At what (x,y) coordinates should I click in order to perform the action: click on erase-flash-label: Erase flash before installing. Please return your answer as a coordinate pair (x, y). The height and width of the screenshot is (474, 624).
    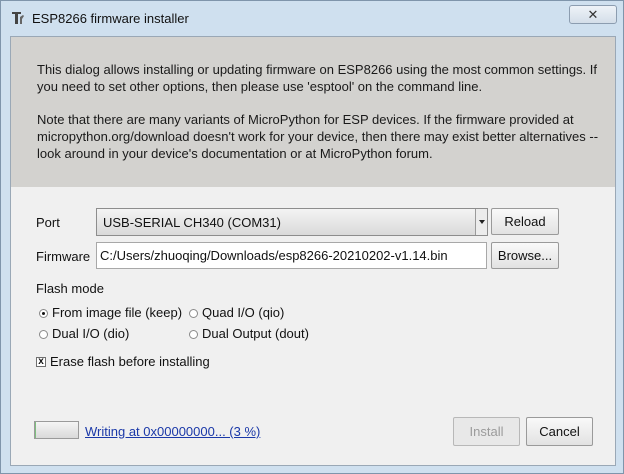
    Looking at the image, I should click on (130, 361).